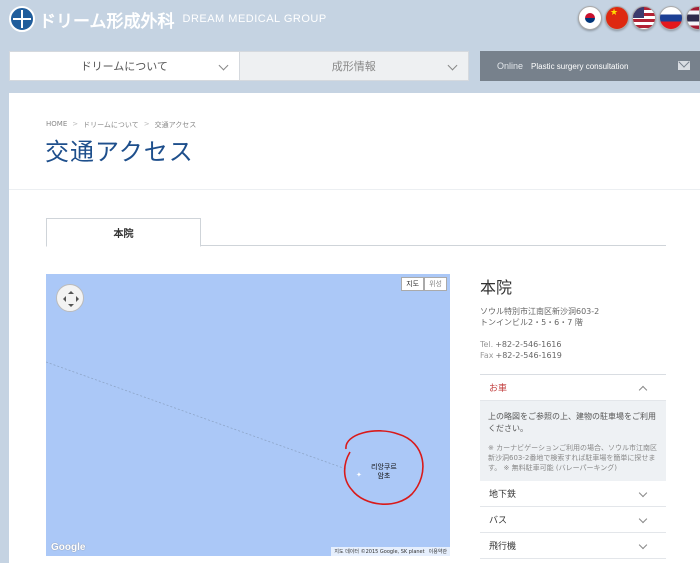 The image size is (700, 563). What do you see at coordinates (22, 19) in the screenshot?
I see `logo-cross-icon` at bounding box center [22, 19].